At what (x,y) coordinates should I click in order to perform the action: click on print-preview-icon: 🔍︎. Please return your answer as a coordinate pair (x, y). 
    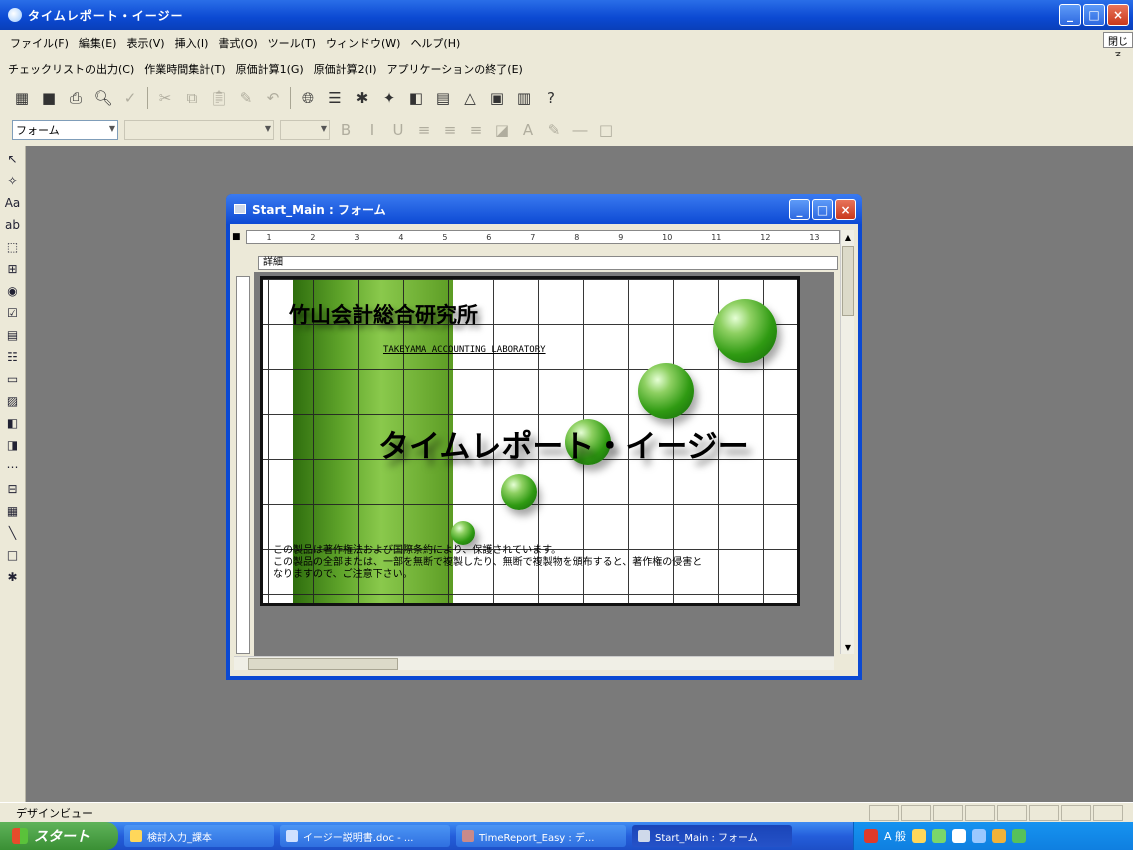
    Looking at the image, I should click on (103, 98).